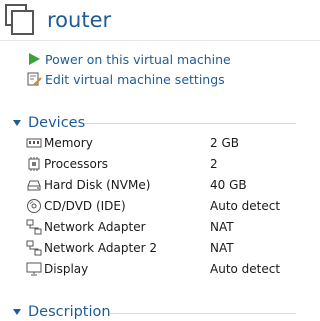 This screenshot has width=320, height=321. I want to click on device-row-network-adapter: Network Adapter NAT, so click(166, 227).